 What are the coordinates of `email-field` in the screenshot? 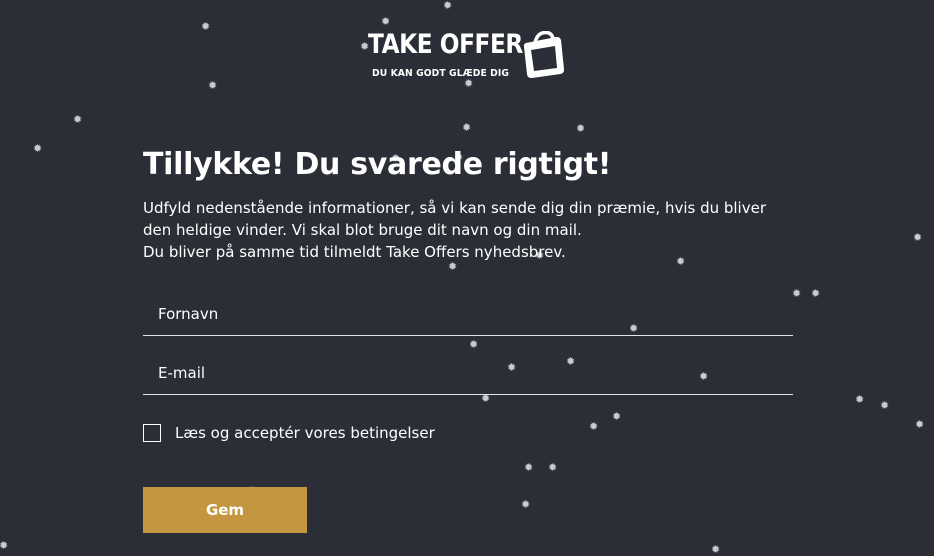 It's located at (468, 374).